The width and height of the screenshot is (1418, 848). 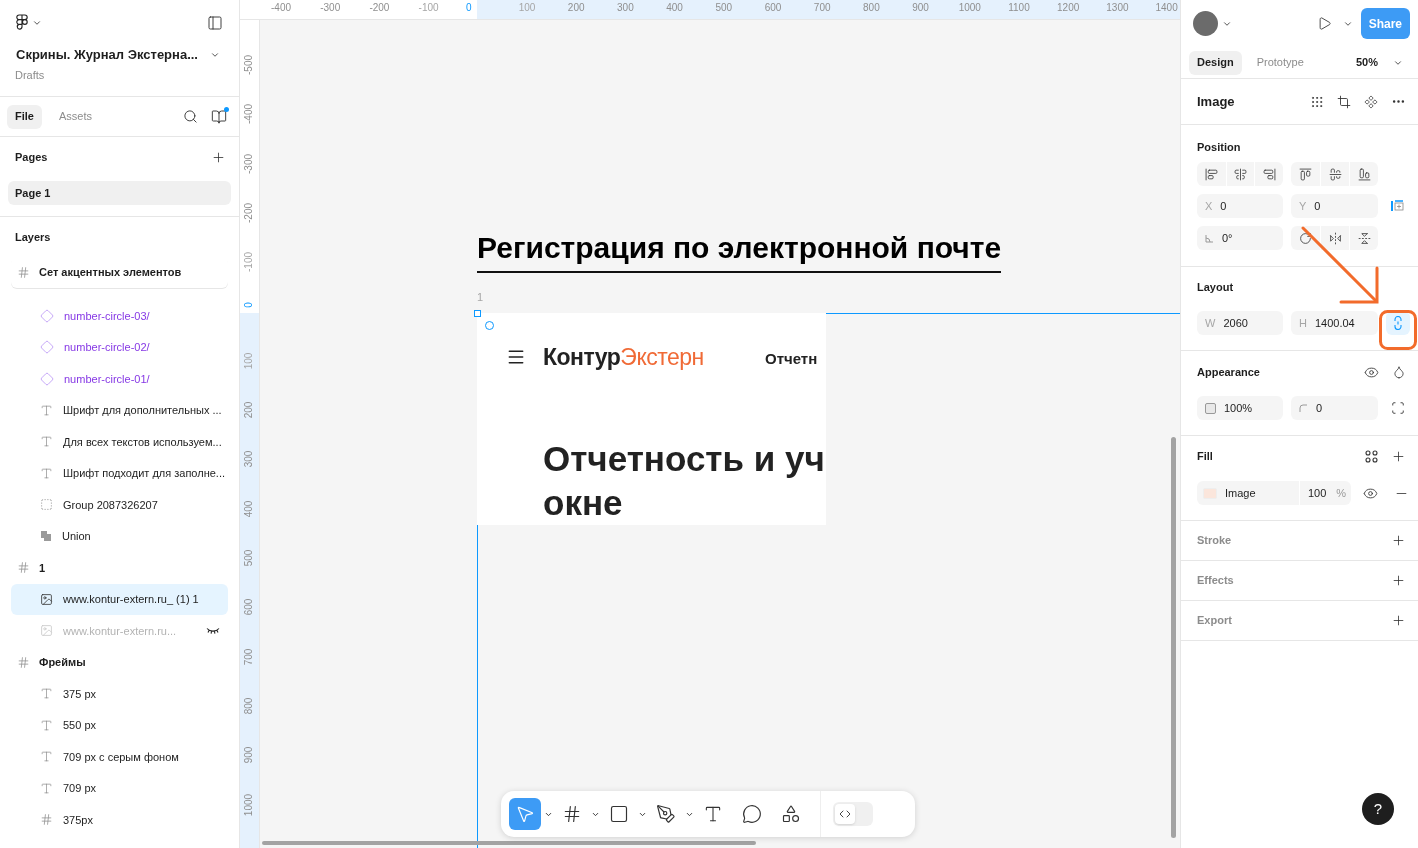 I want to click on layer-row: 709 px с серым фоном, so click(x=119, y=757).